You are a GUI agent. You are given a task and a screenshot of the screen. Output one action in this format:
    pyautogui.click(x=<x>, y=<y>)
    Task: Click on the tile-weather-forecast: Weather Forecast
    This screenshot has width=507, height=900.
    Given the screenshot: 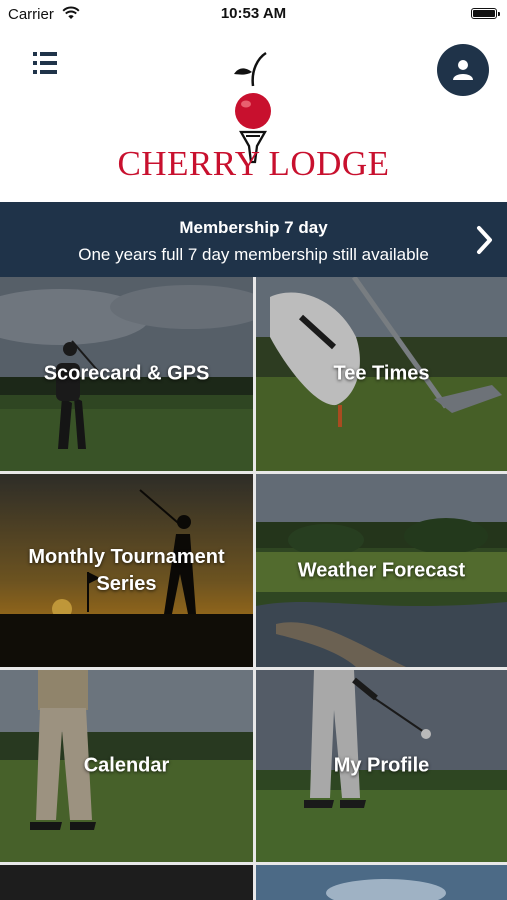 What is the action you would take?
    pyautogui.click(x=381, y=570)
    